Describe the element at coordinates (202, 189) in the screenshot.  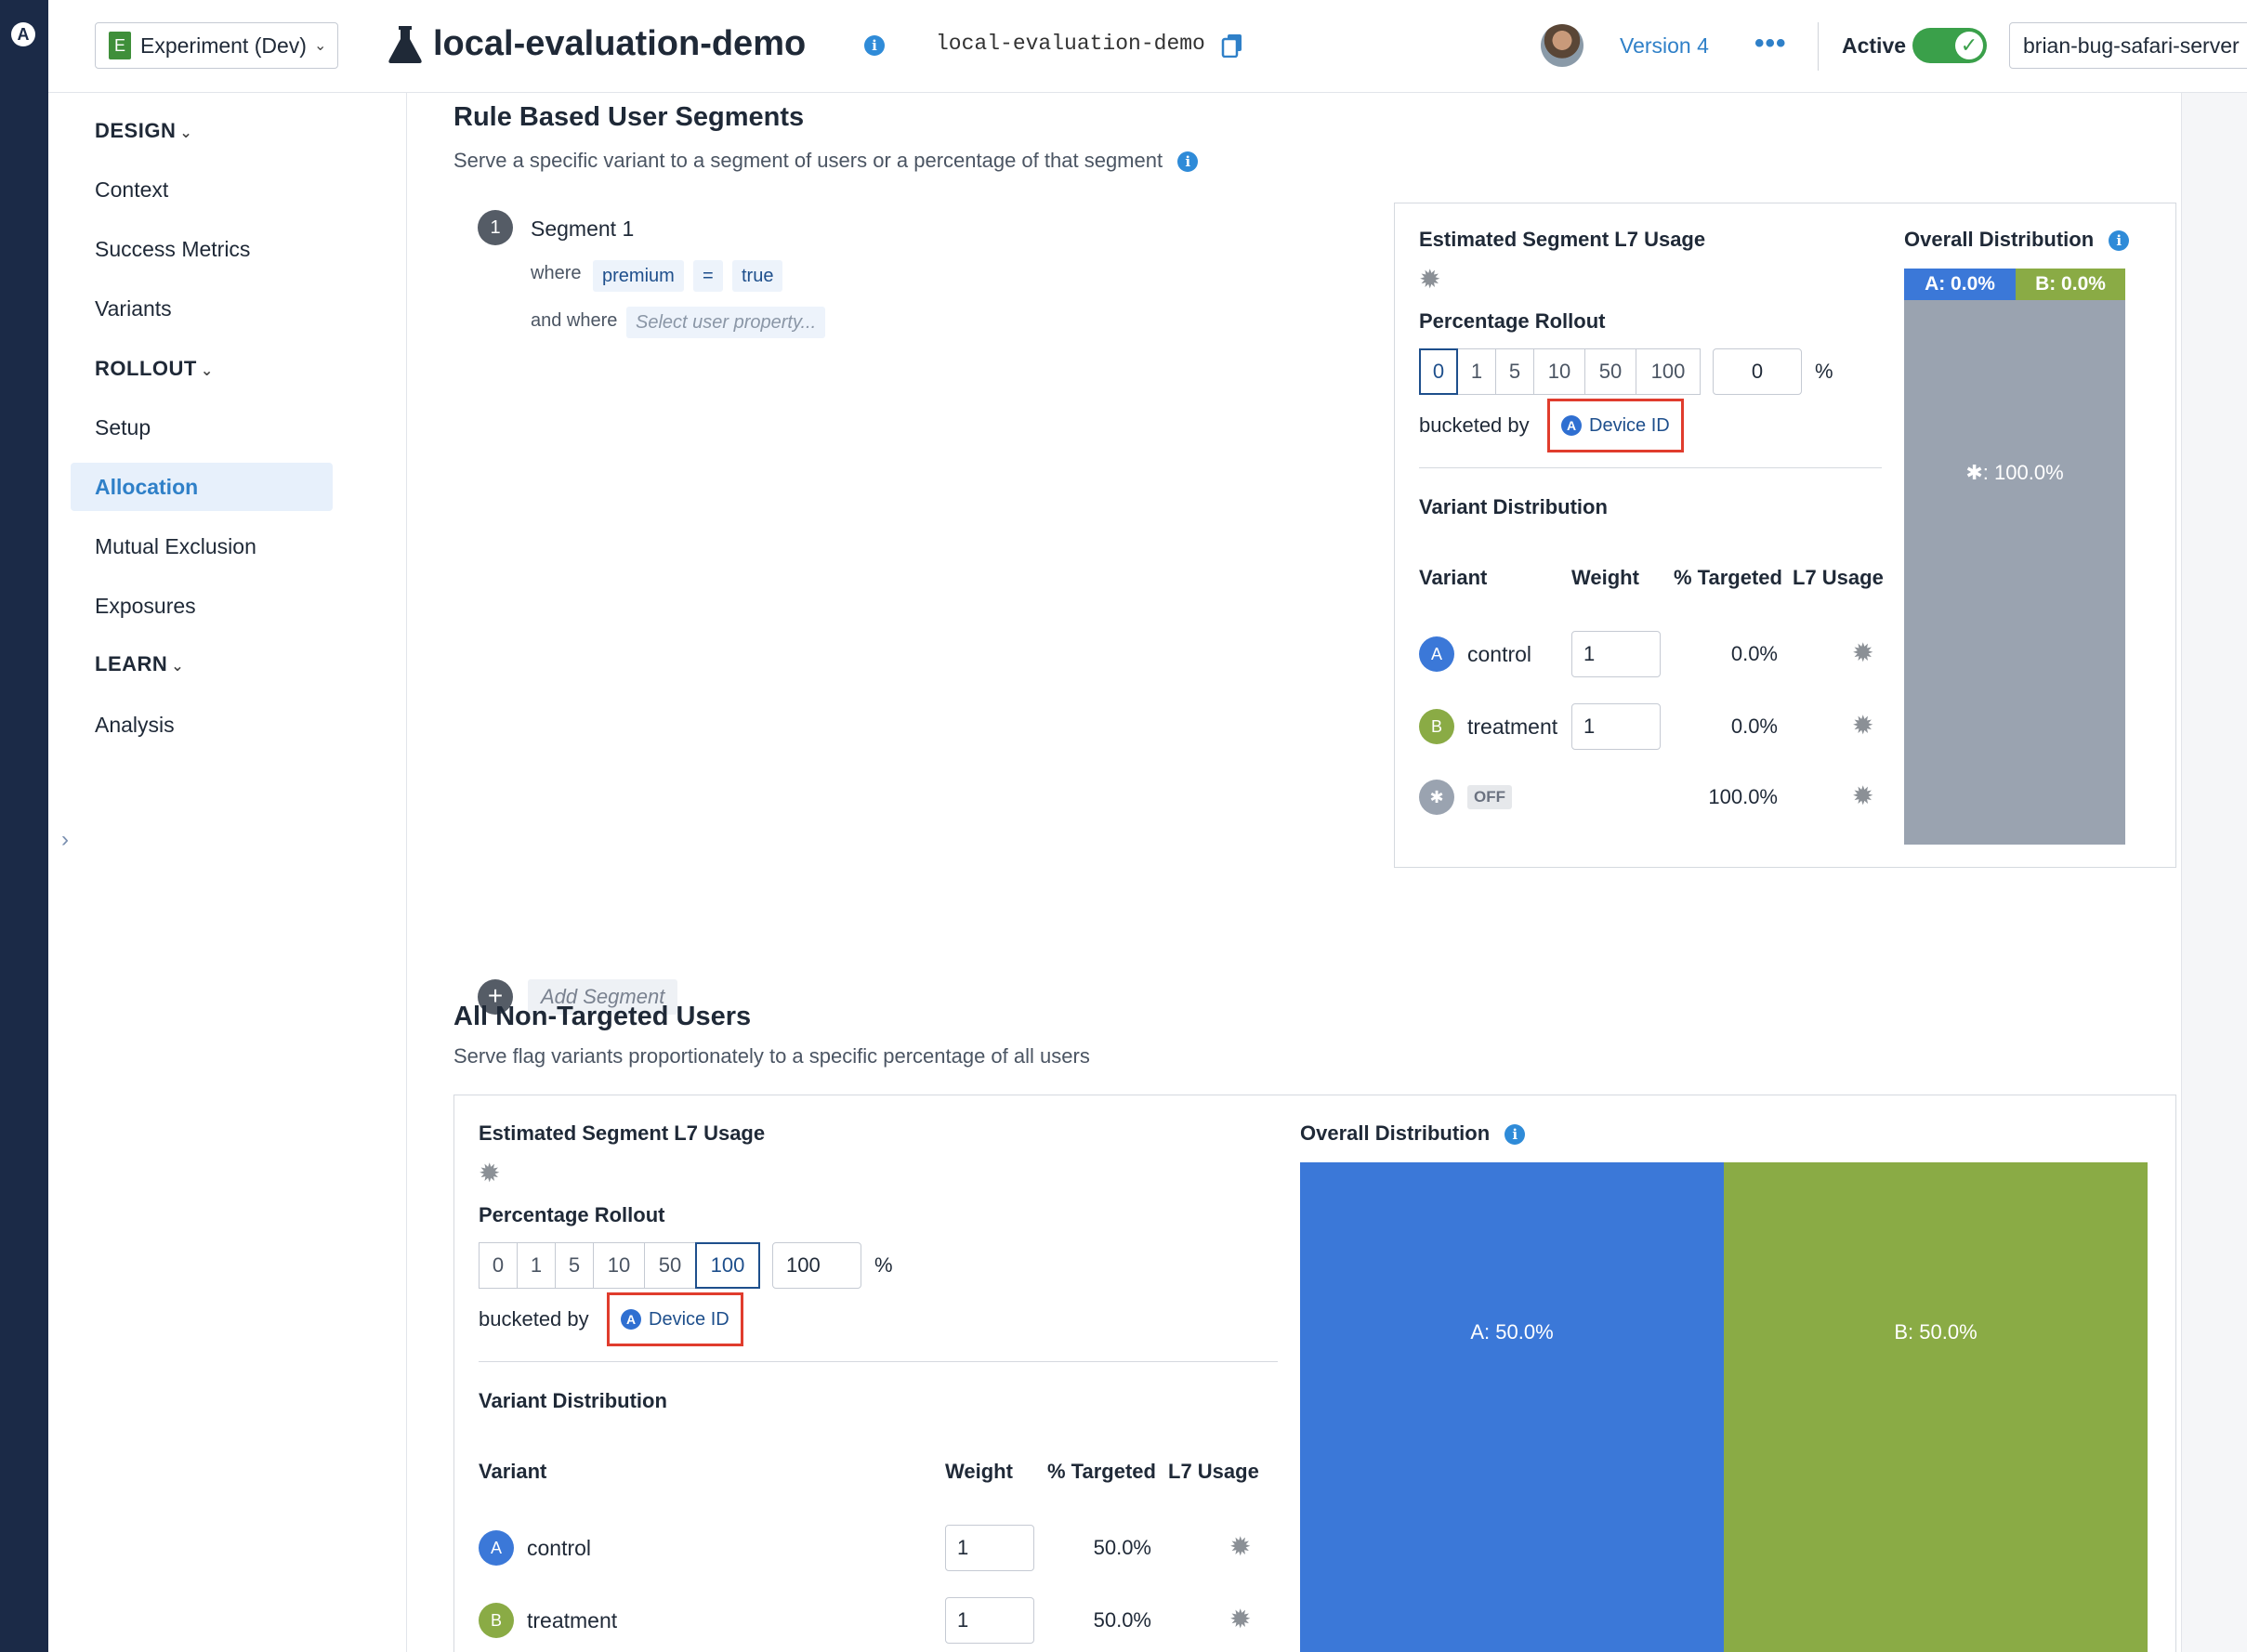
I see `sidebar-item-context: Context` at that location.